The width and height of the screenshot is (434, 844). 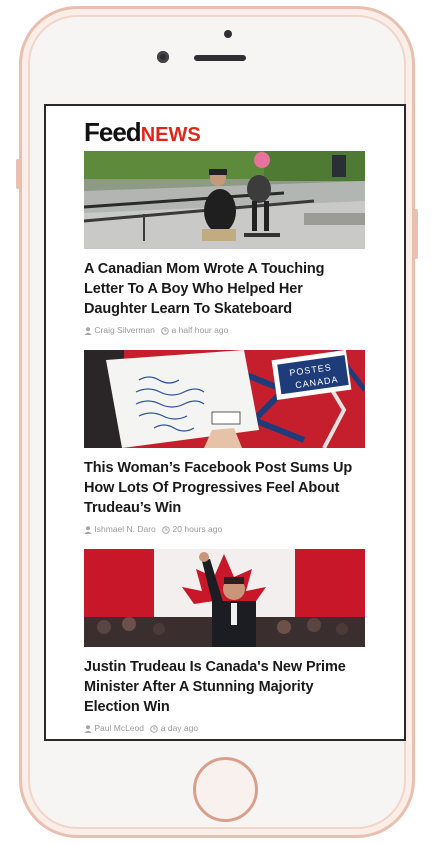 I want to click on logo-news-text: NEWS, so click(x=170, y=135).